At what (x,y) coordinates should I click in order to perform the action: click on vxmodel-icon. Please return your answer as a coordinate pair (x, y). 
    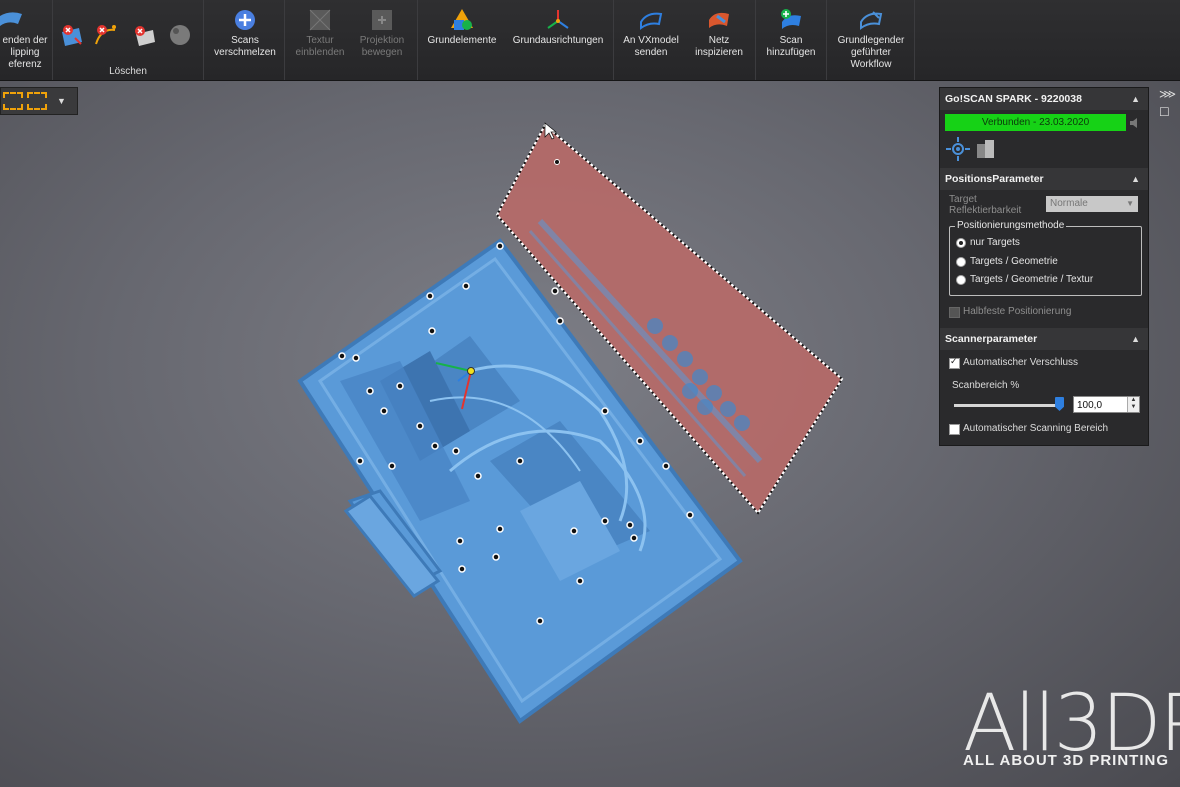
    Looking at the image, I should click on (651, 21).